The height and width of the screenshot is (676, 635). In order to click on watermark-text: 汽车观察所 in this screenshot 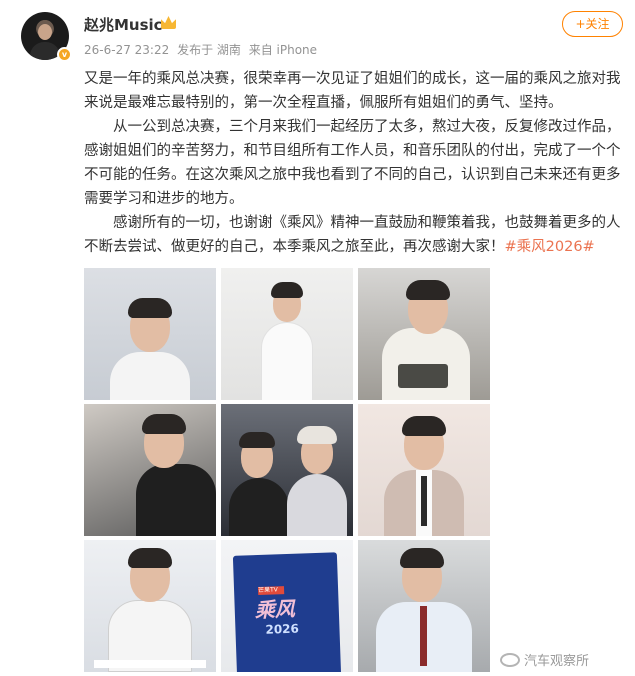, I will do `click(557, 661)`.